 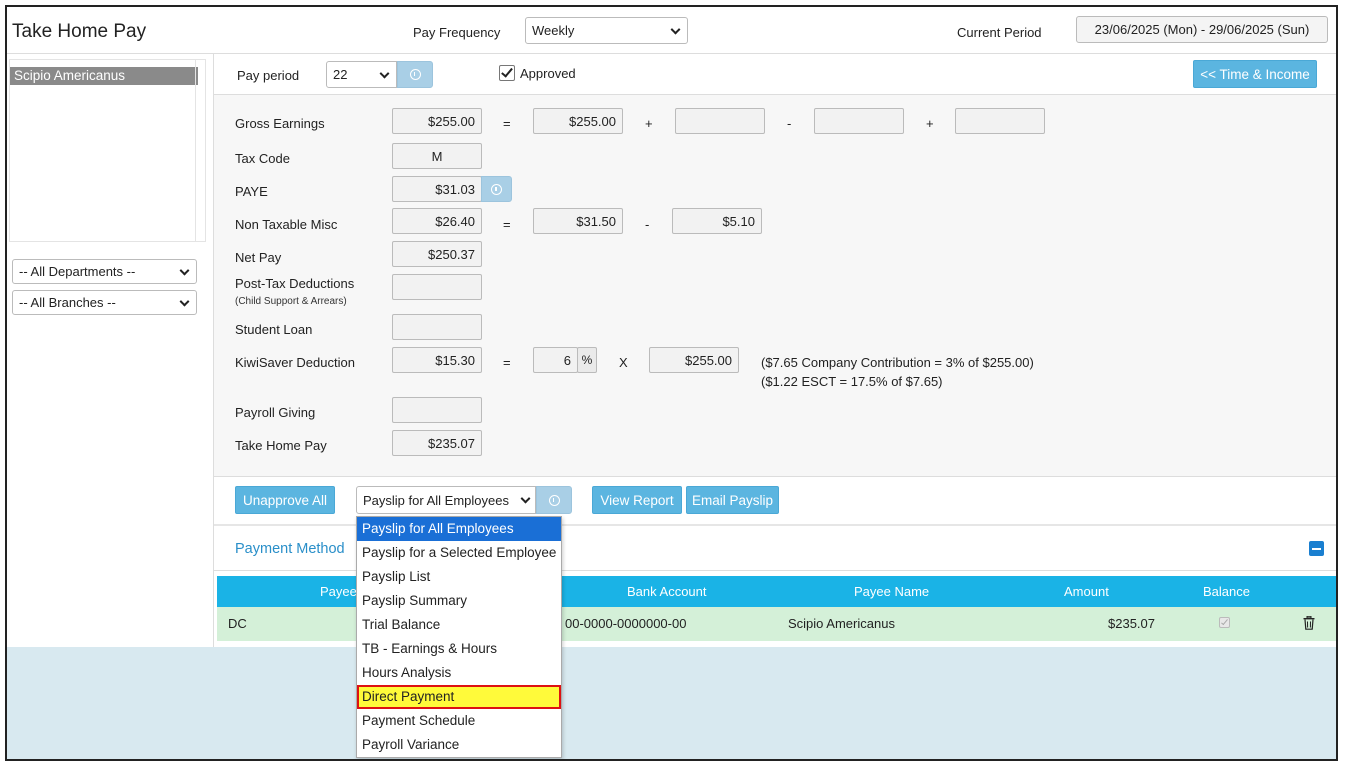 What do you see at coordinates (361, 74) in the screenshot?
I see `pay-period-select: 22` at bounding box center [361, 74].